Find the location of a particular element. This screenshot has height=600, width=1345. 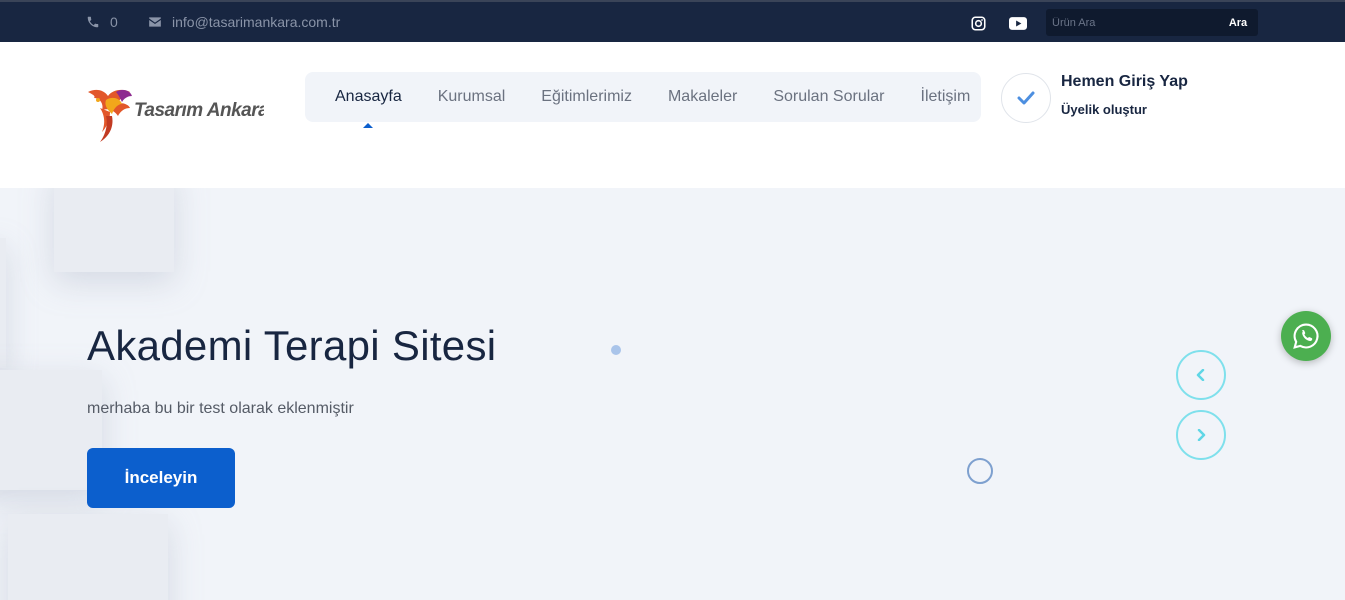

chevron-left-icon is located at coordinates (1200, 375).